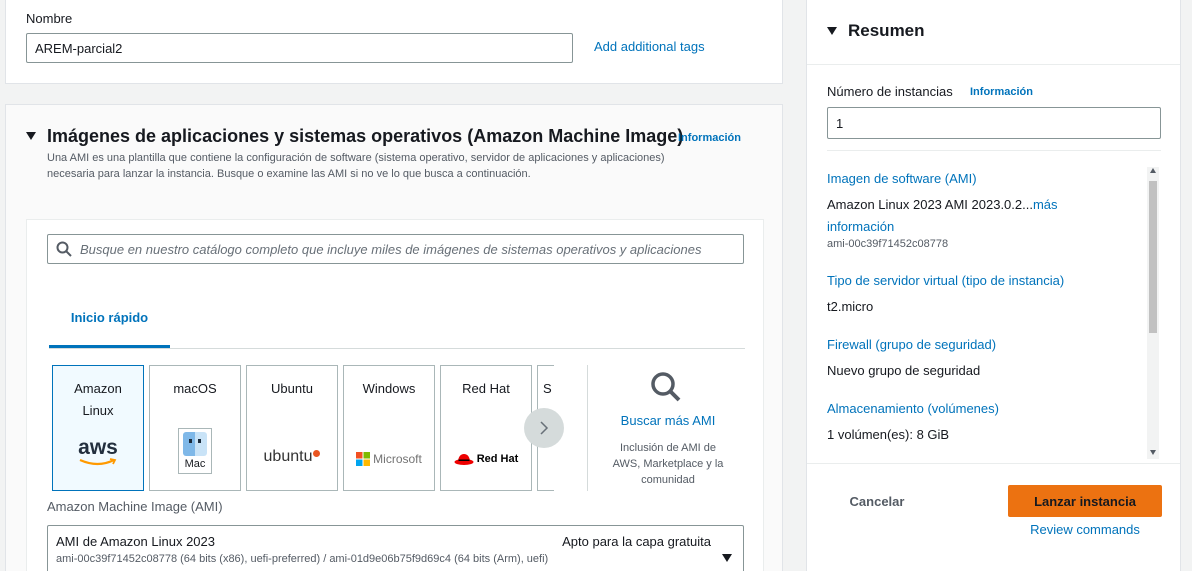 The width and height of the screenshot is (1192, 571). I want to click on summary-scrollbar, so click(1153, 313).